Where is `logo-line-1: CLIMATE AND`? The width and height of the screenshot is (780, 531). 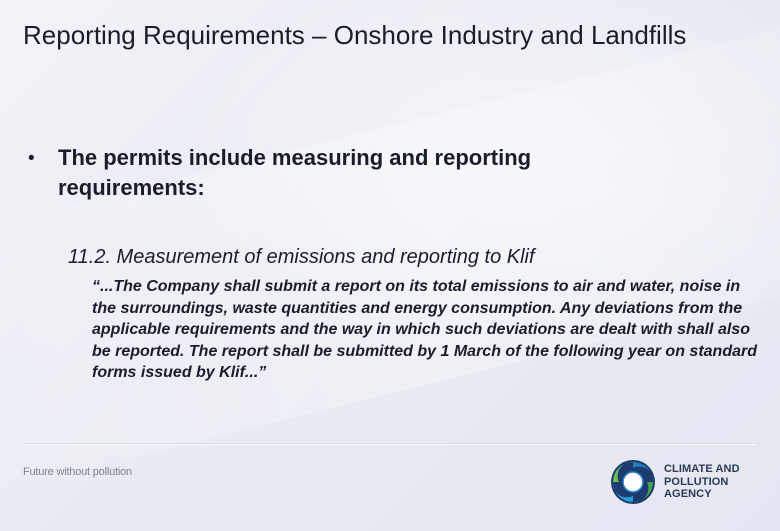
logo-line-1: CLIMATE AND is located at coordinates (702, 469).